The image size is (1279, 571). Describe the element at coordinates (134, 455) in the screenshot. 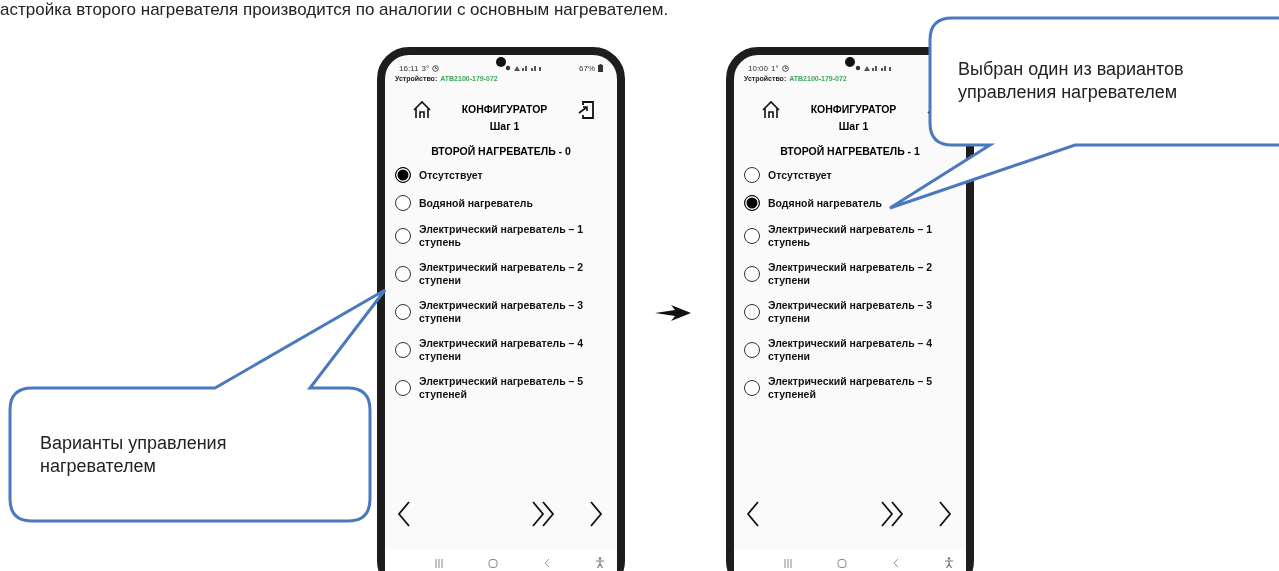

I see `callout-text: Варианты управления нагревателем` at that location.